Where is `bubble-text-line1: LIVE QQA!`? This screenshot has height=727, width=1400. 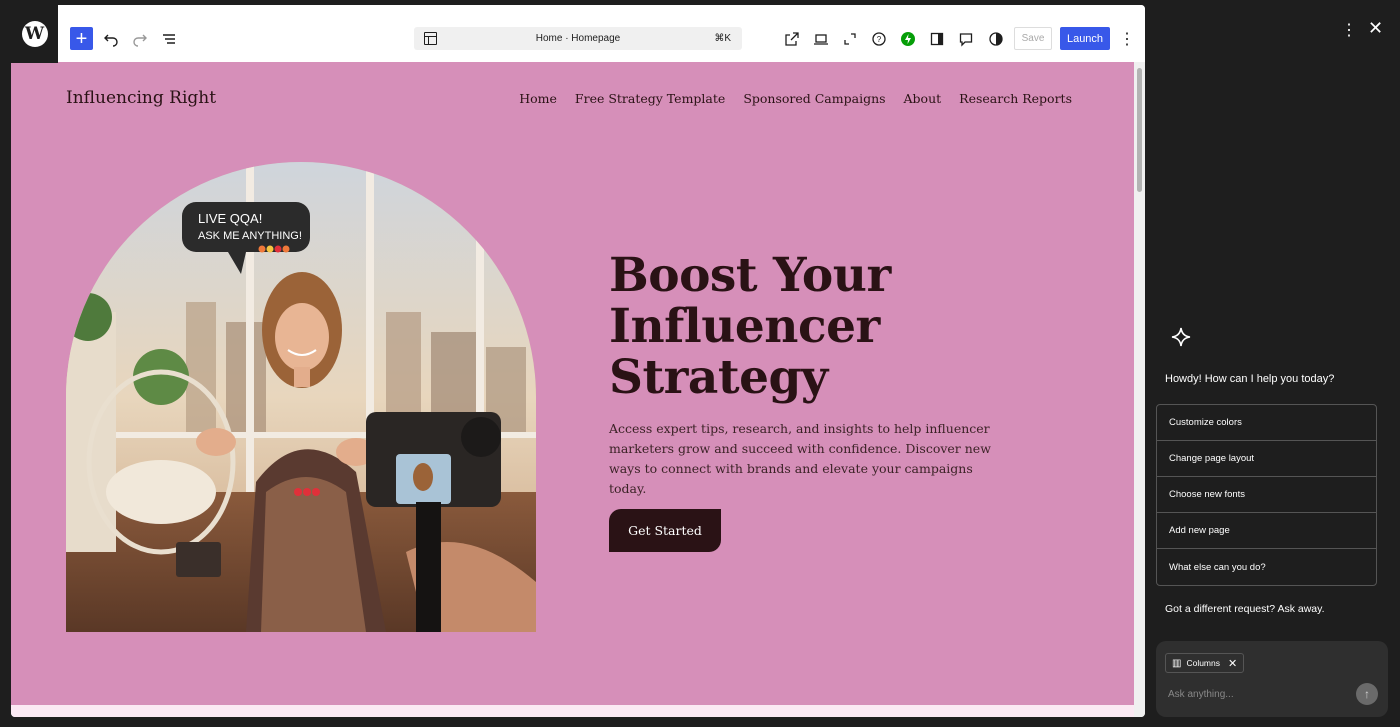
bubble-text-line1: LIVE QQA! is located at coordinates (230, 218).